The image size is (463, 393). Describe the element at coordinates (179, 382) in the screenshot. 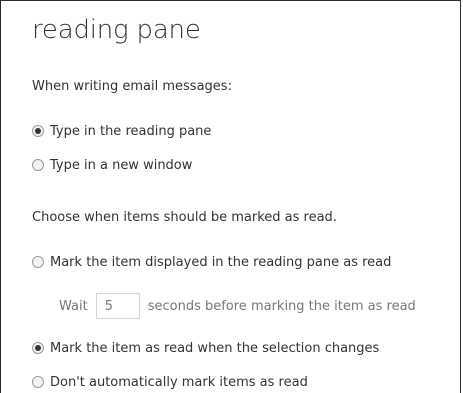

I see `radio-label: Don't automatically mark items as read` at that location.